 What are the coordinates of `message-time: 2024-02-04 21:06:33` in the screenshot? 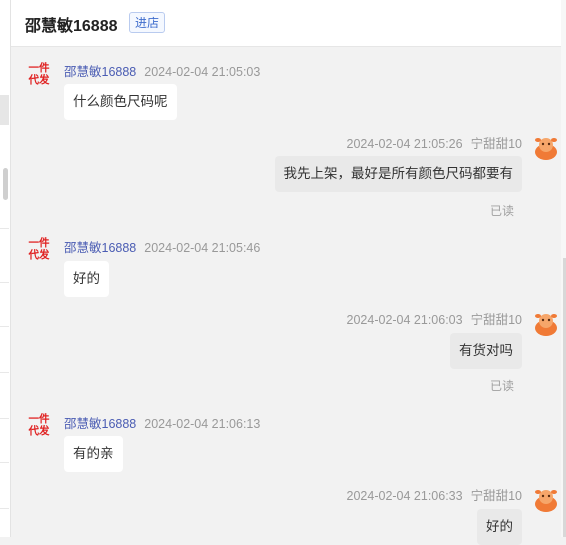 It's located at (404, 496).